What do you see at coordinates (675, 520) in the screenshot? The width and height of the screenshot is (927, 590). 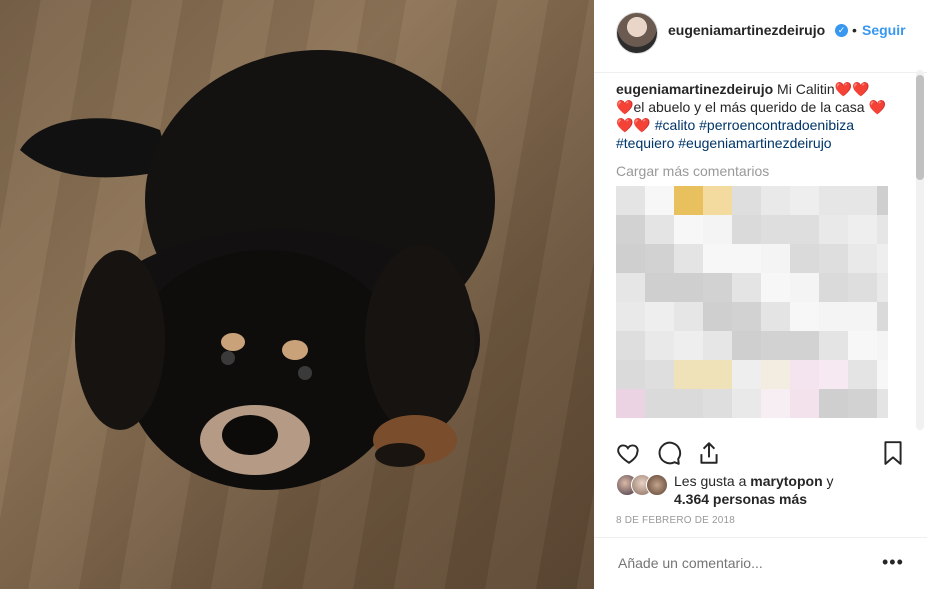 I see `post-date: 8 DE FEBRERO DE 2018` at bounding box center [675, 520].